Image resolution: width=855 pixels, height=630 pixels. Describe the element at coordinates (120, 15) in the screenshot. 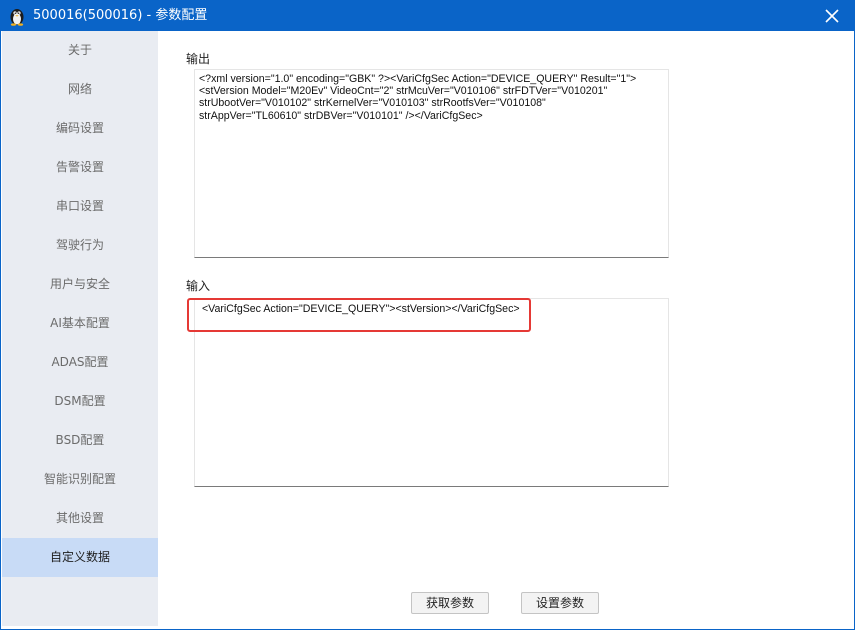

I see `window-title: 500016(500016) - 参数配置` at that location.